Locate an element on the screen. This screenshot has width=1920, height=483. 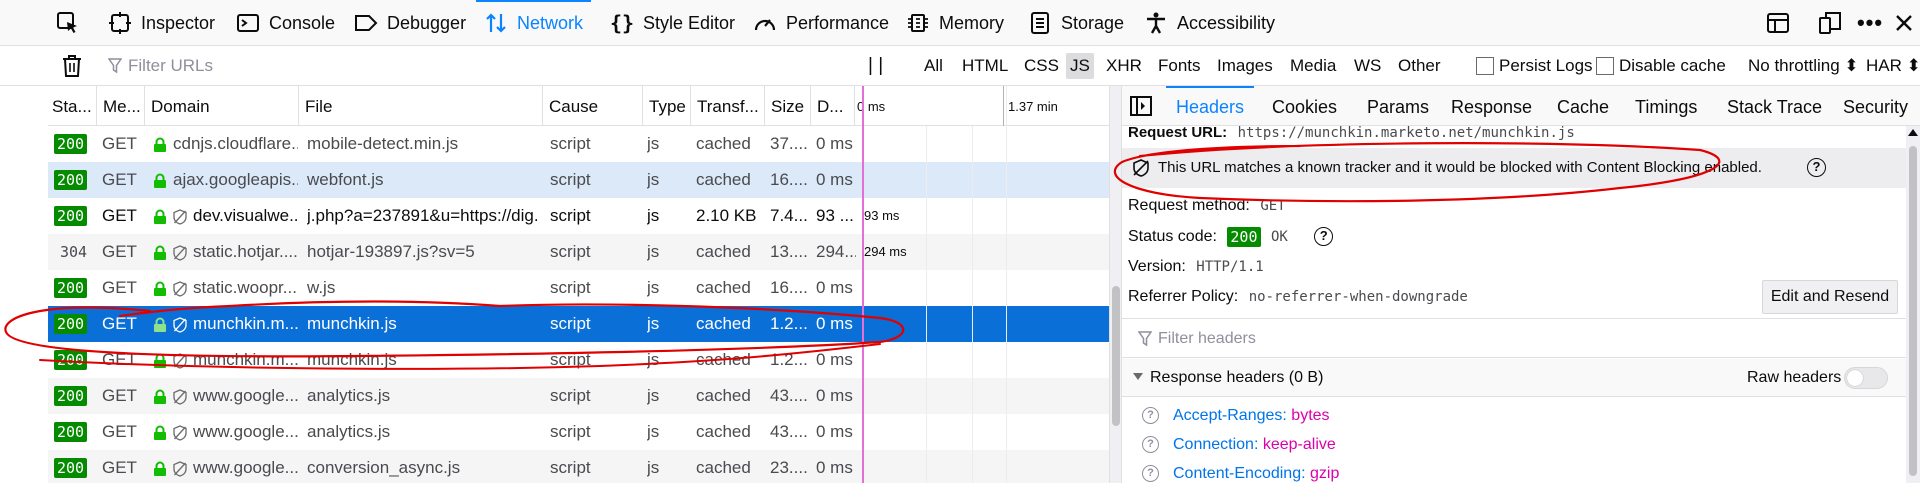
tab-response: Response is located at coordinates (1491, 106).